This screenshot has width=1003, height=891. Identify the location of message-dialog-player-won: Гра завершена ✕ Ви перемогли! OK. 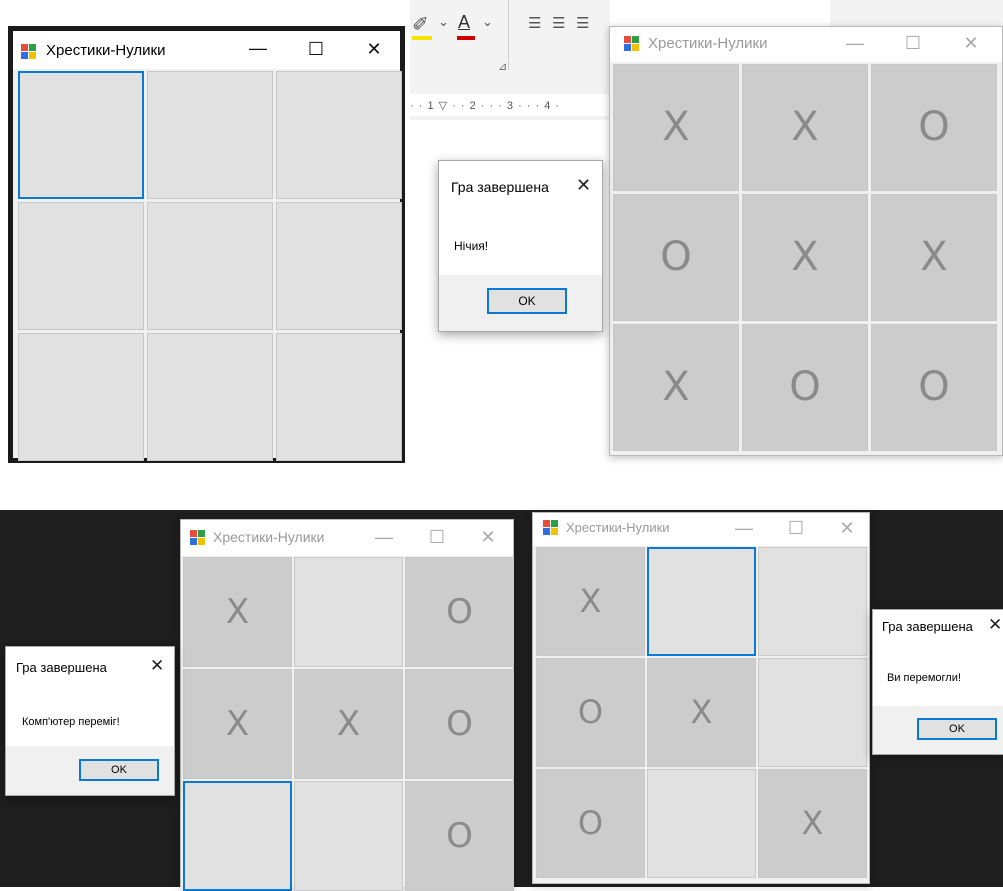
(937, 682).